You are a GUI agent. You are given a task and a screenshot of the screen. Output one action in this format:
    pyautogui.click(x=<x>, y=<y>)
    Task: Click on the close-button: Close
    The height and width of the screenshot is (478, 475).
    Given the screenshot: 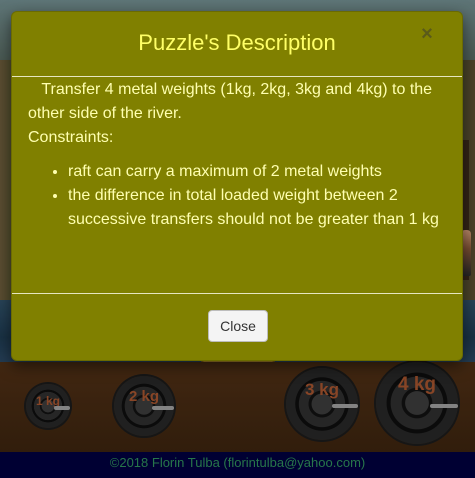 What is the action you would take?
    pyautogui.click(x=238, y=326)
    